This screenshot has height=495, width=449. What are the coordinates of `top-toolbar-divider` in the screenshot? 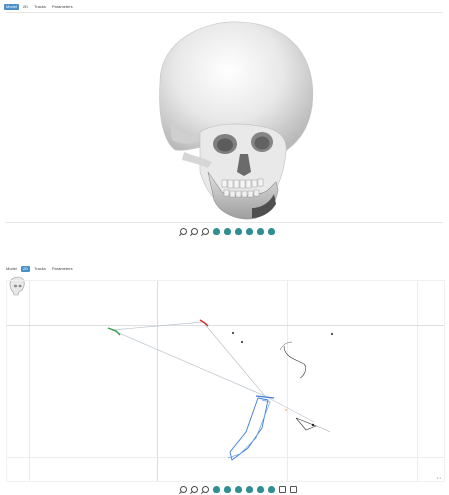 It's located at (224, 222).